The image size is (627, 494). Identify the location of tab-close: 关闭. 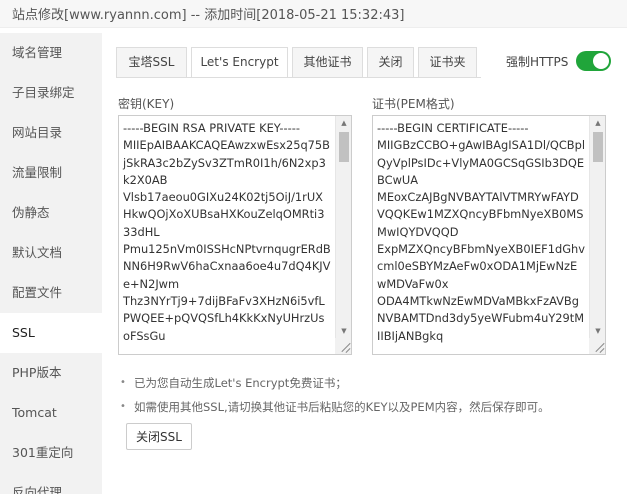
(390, 62).